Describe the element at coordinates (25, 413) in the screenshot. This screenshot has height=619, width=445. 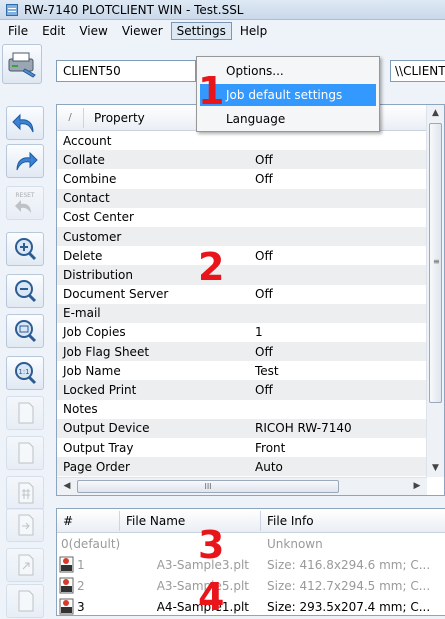
I see `page-prev-button` at that location.